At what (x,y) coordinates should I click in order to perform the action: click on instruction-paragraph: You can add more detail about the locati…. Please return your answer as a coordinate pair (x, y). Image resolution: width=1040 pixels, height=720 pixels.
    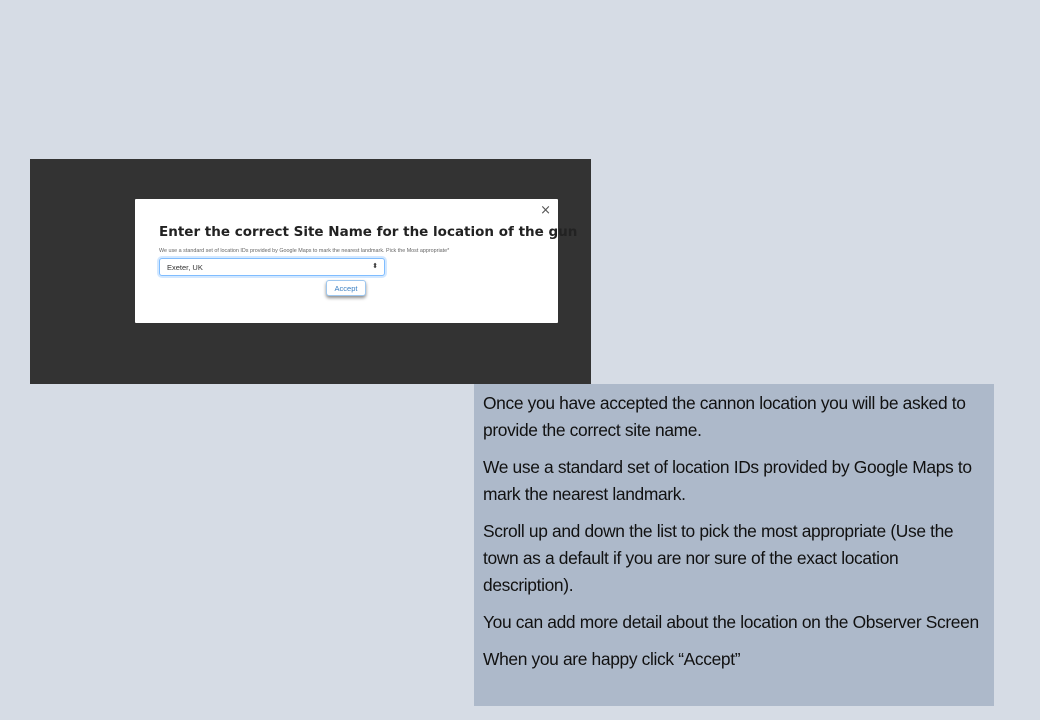
    Looking at the image, I should click on (731, 622).